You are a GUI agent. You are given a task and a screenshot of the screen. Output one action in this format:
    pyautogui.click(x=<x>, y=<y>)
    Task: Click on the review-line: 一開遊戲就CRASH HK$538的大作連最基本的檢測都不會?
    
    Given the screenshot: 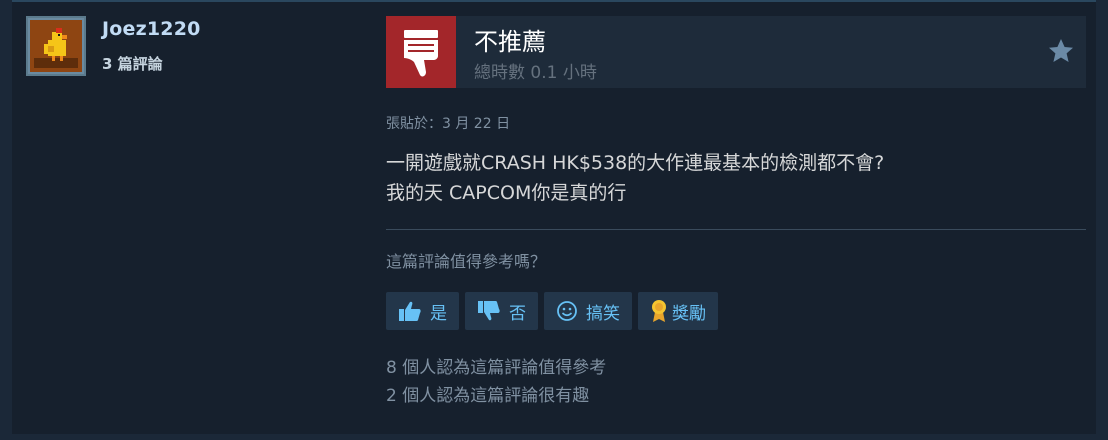 What is the action you would take?
    pyautogui.click(x=635, y=163)
    